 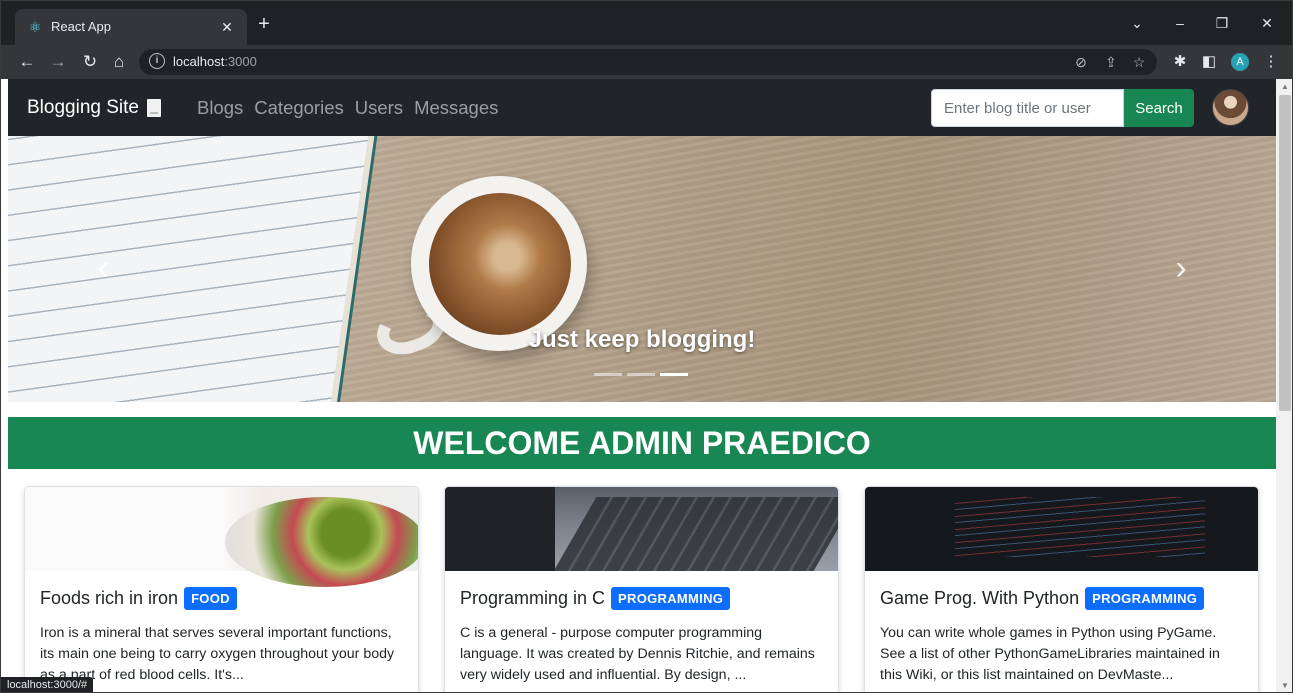 What do you see at coordinates (81, 26) in the screenshot?
I see `tab-title: React App` at bounding box center [81, 26].